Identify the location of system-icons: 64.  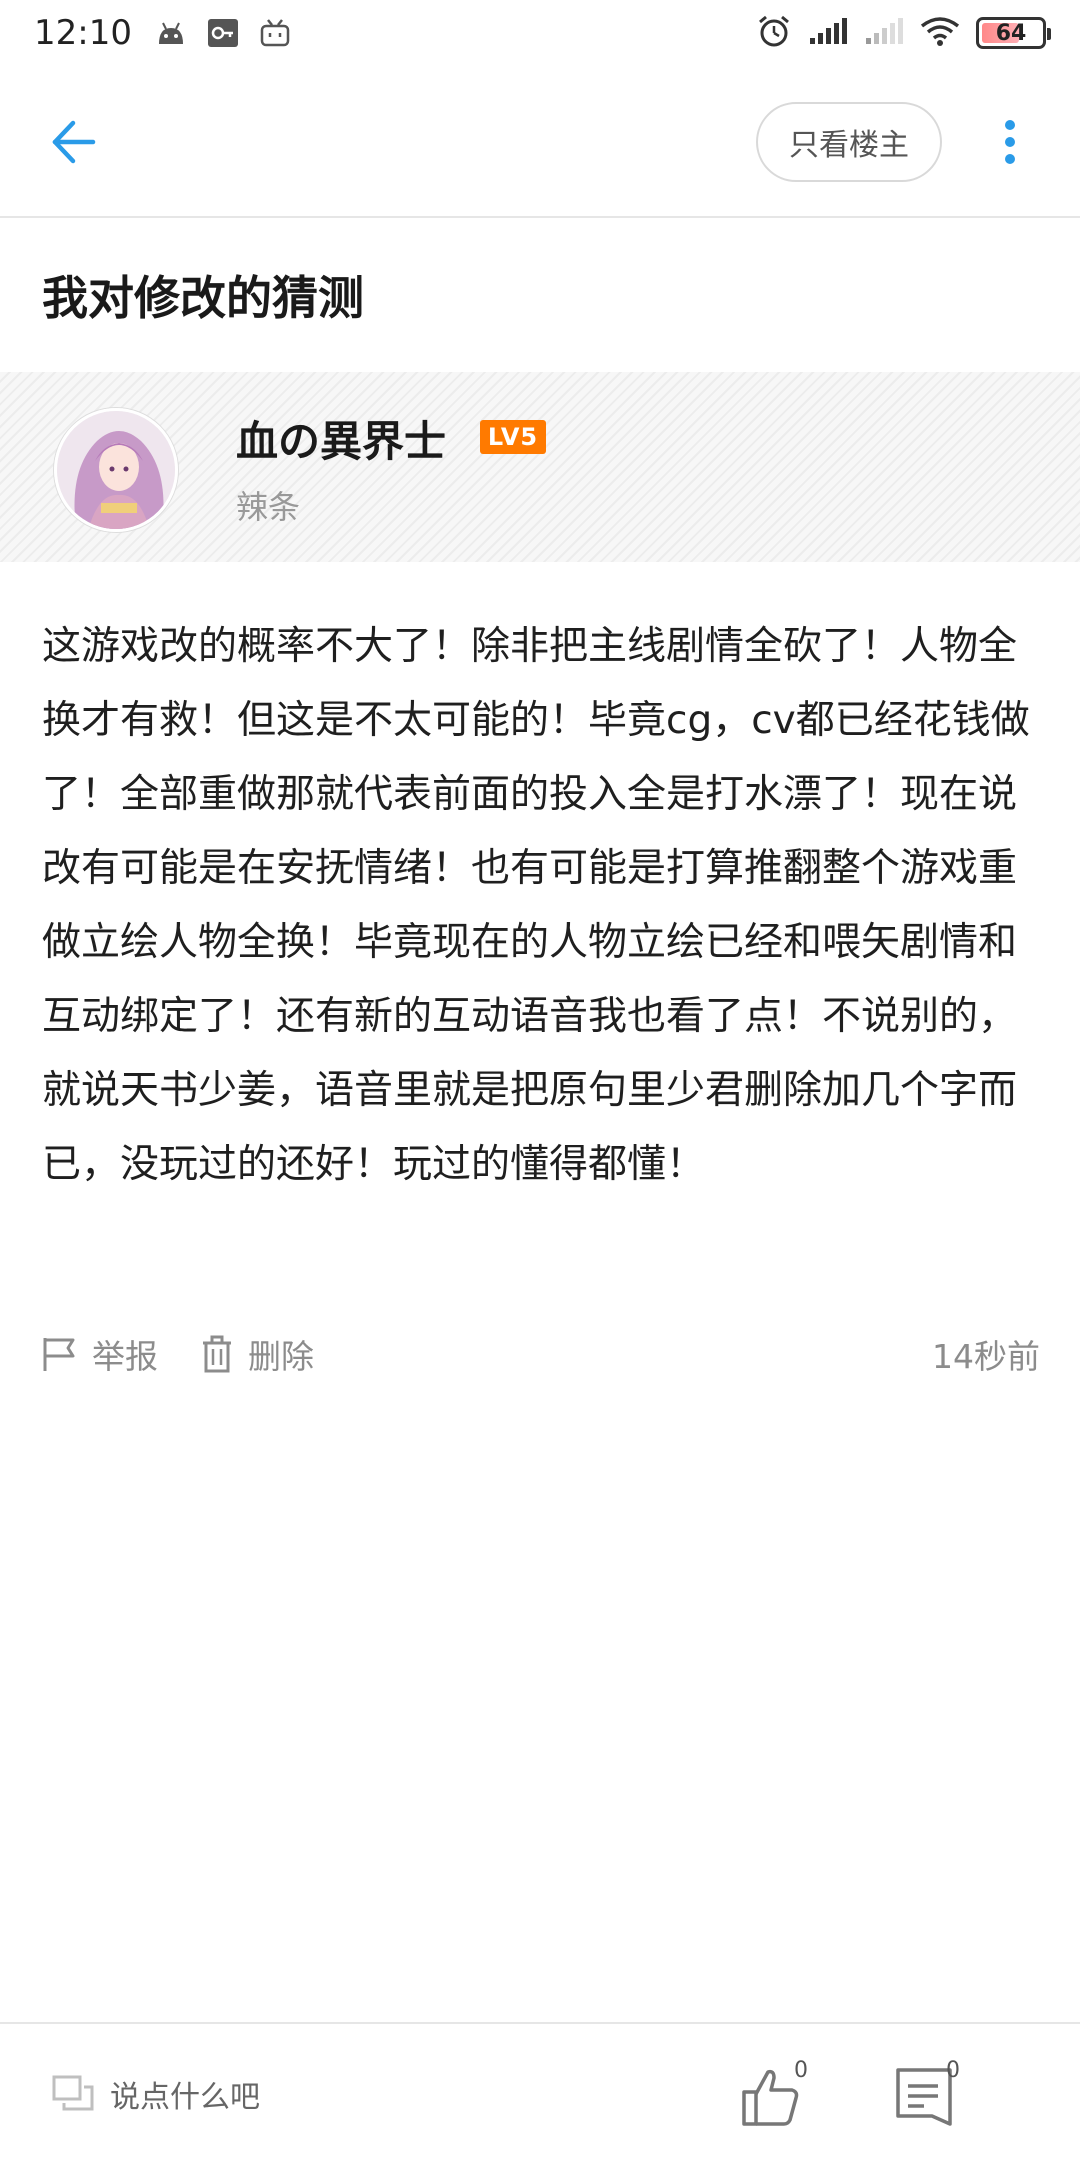
(903, 33).